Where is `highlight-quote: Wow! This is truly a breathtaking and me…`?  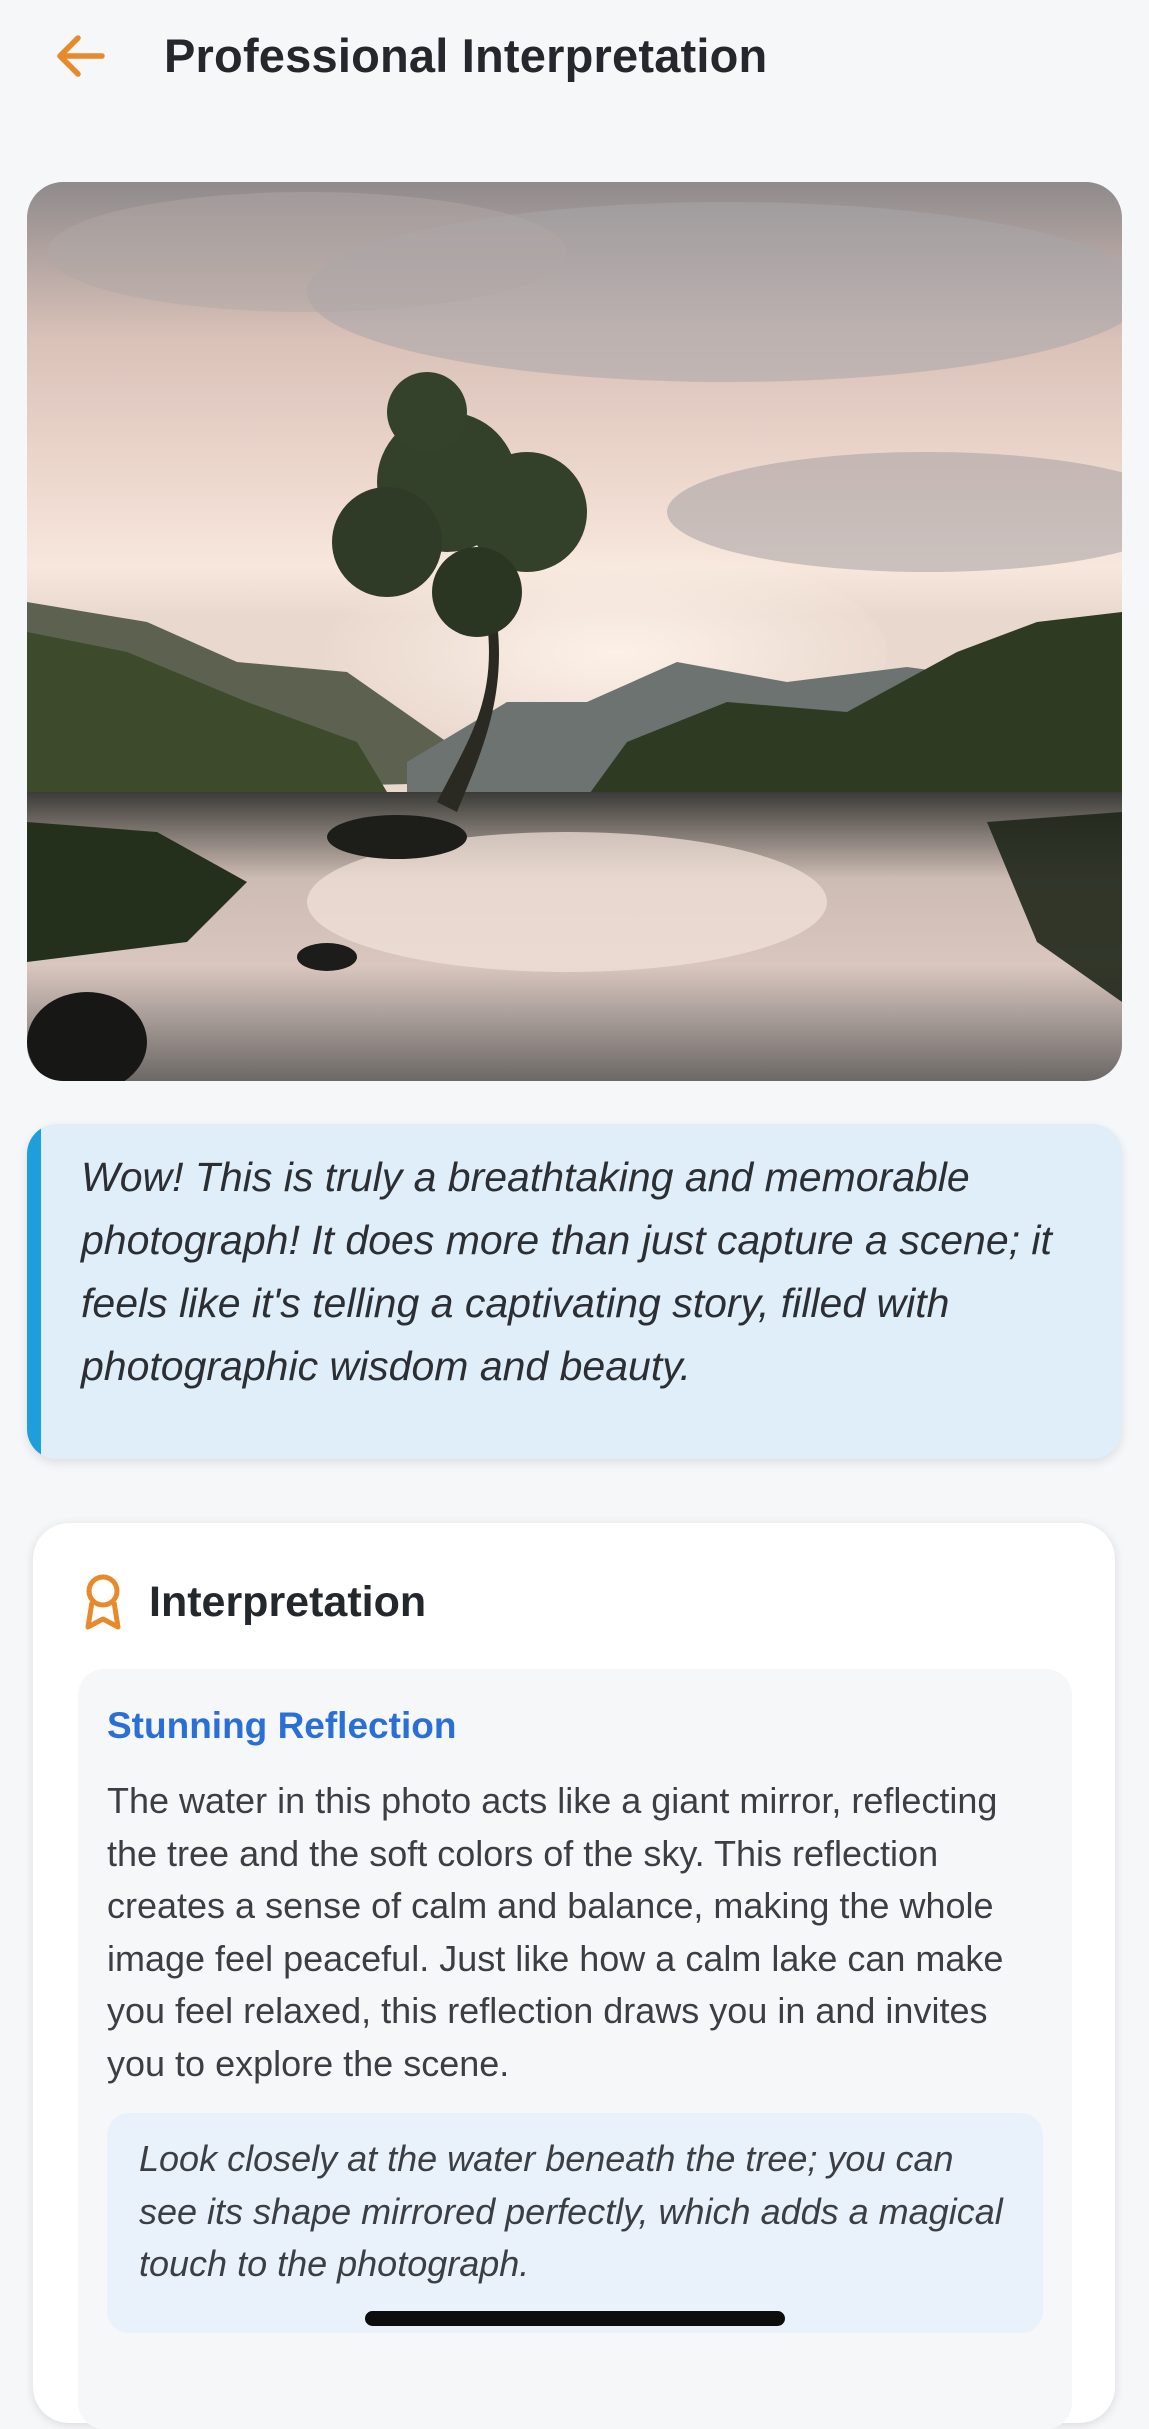
highlight-quote: Wow! This is truly a breathtaking and me… is located at coordinates (574, 1291).